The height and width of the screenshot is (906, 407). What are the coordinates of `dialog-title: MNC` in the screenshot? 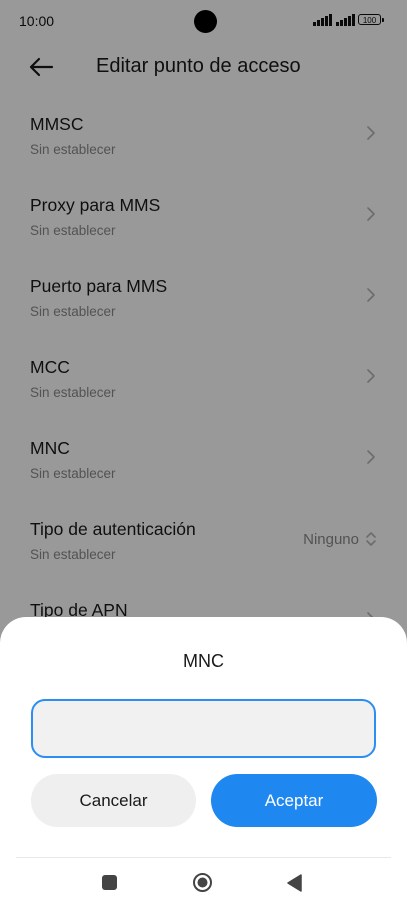 It's located at (203, 661).